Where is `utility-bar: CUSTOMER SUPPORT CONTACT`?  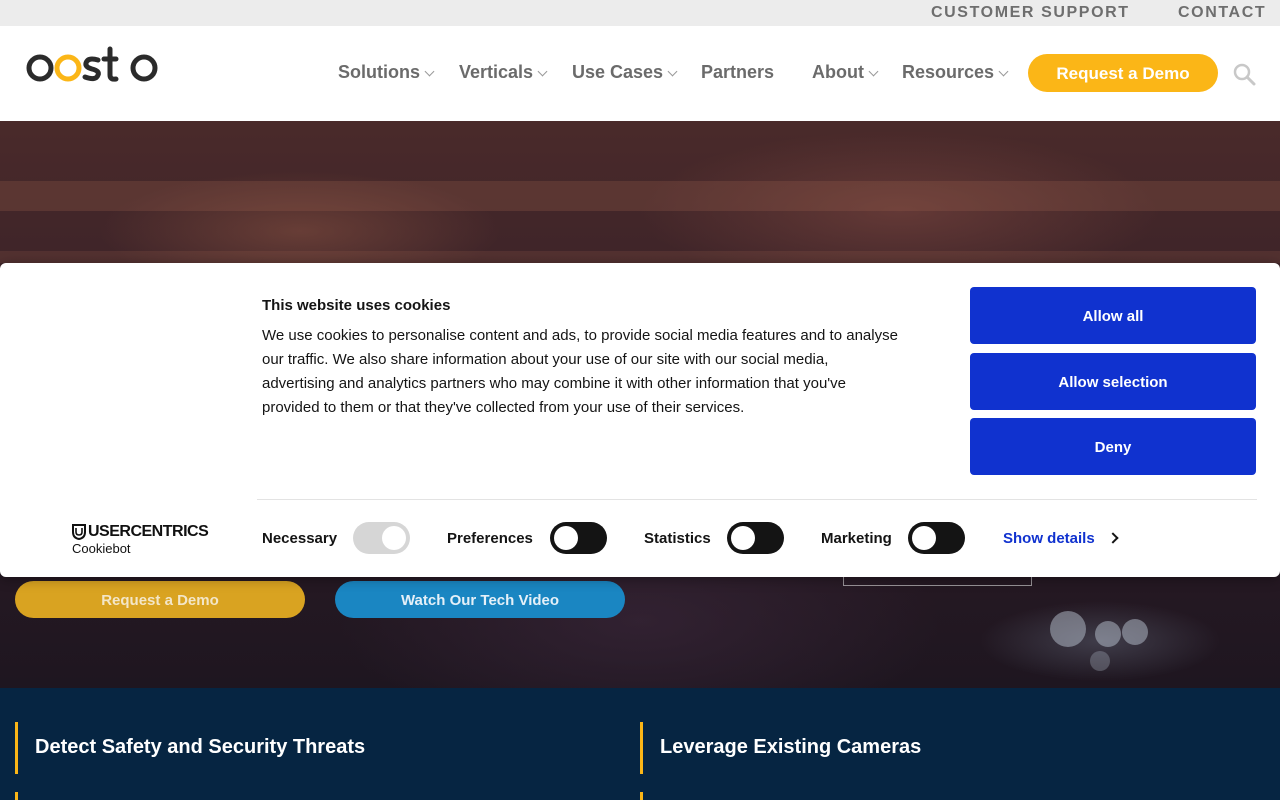
utility-bar: CUSTOMER SUPPORT CONTACT is located at coordinates (640, 13).